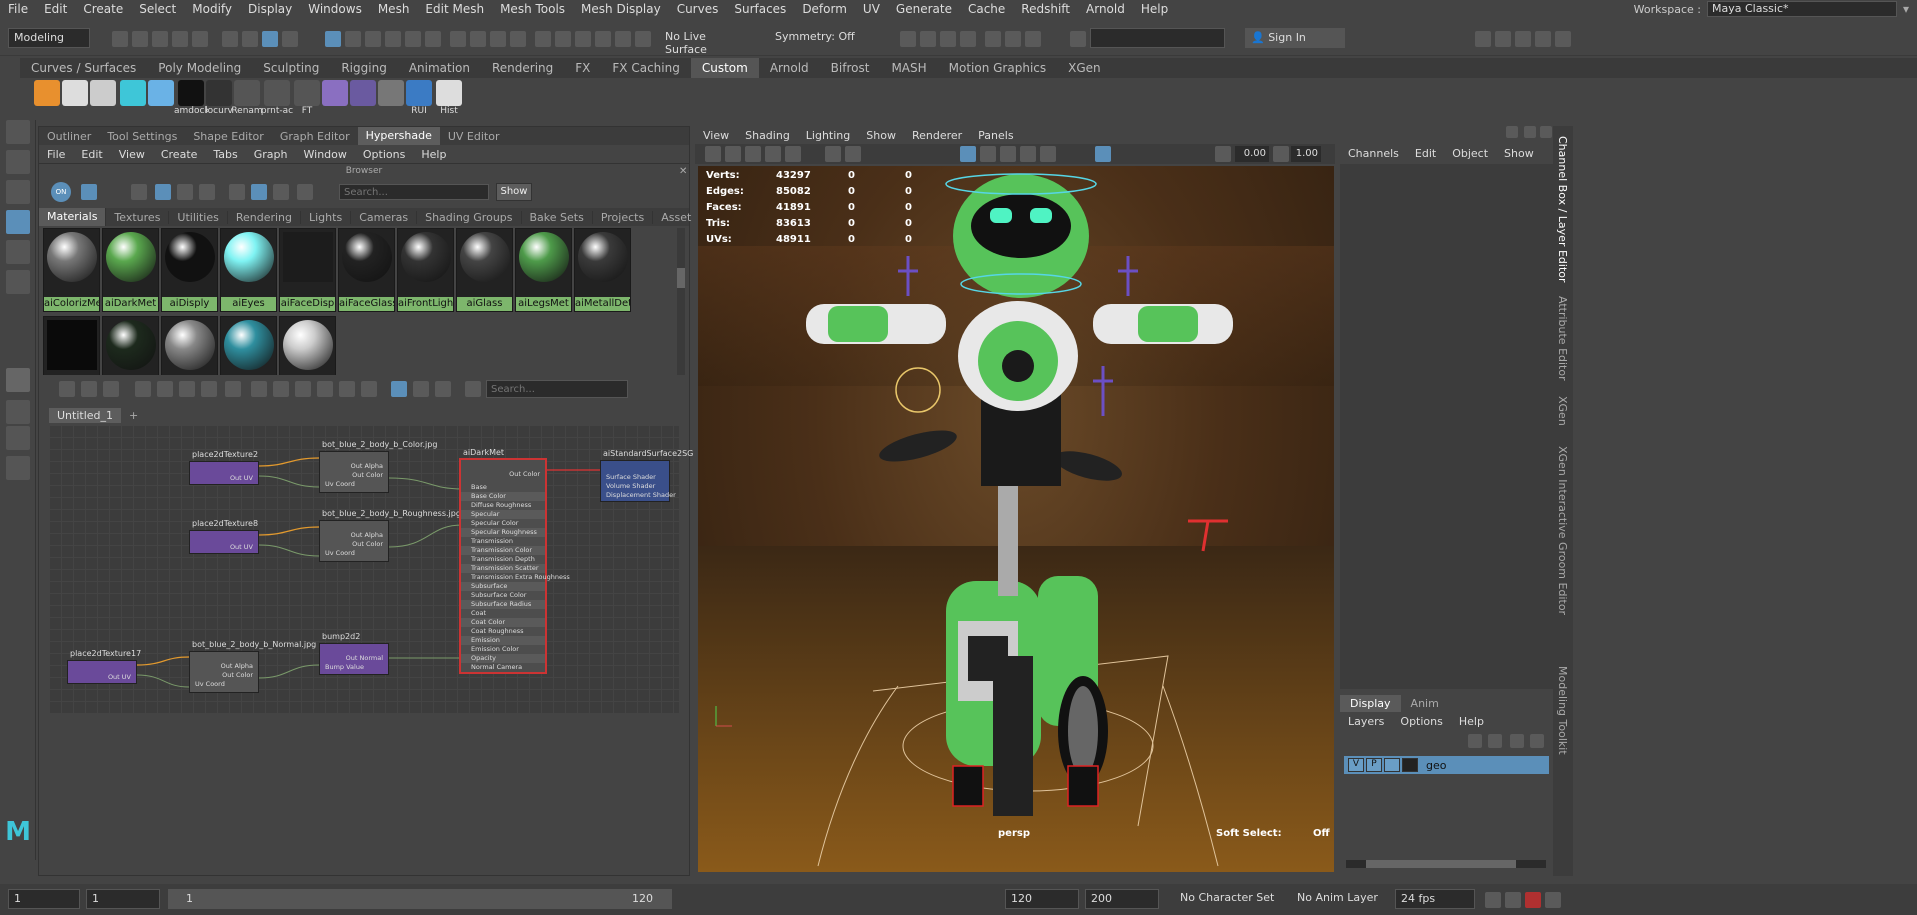  Describe the element at coordinates (443, 389) in the screenshot. I see `swatch-toggle-icon` at that location.